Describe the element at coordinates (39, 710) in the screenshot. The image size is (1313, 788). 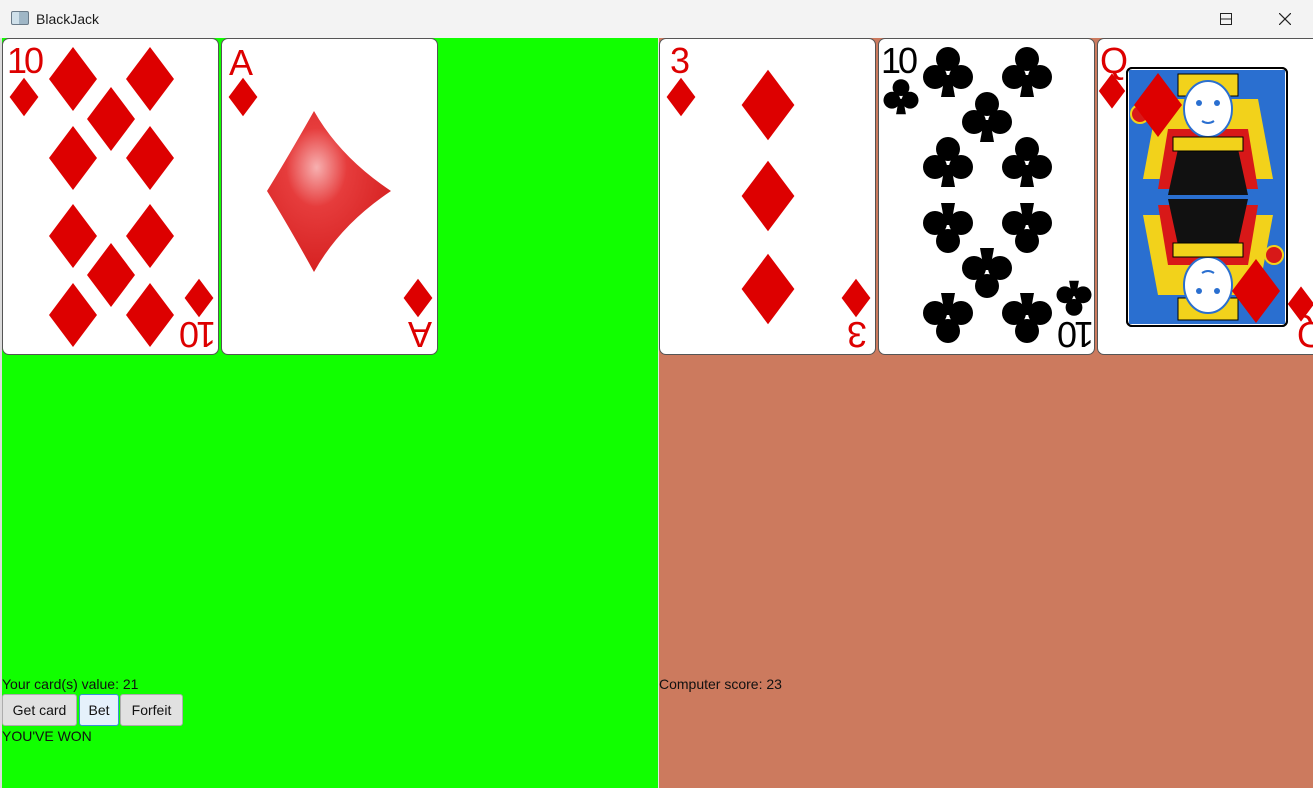
I see `get-card-button: Get card` at that location.